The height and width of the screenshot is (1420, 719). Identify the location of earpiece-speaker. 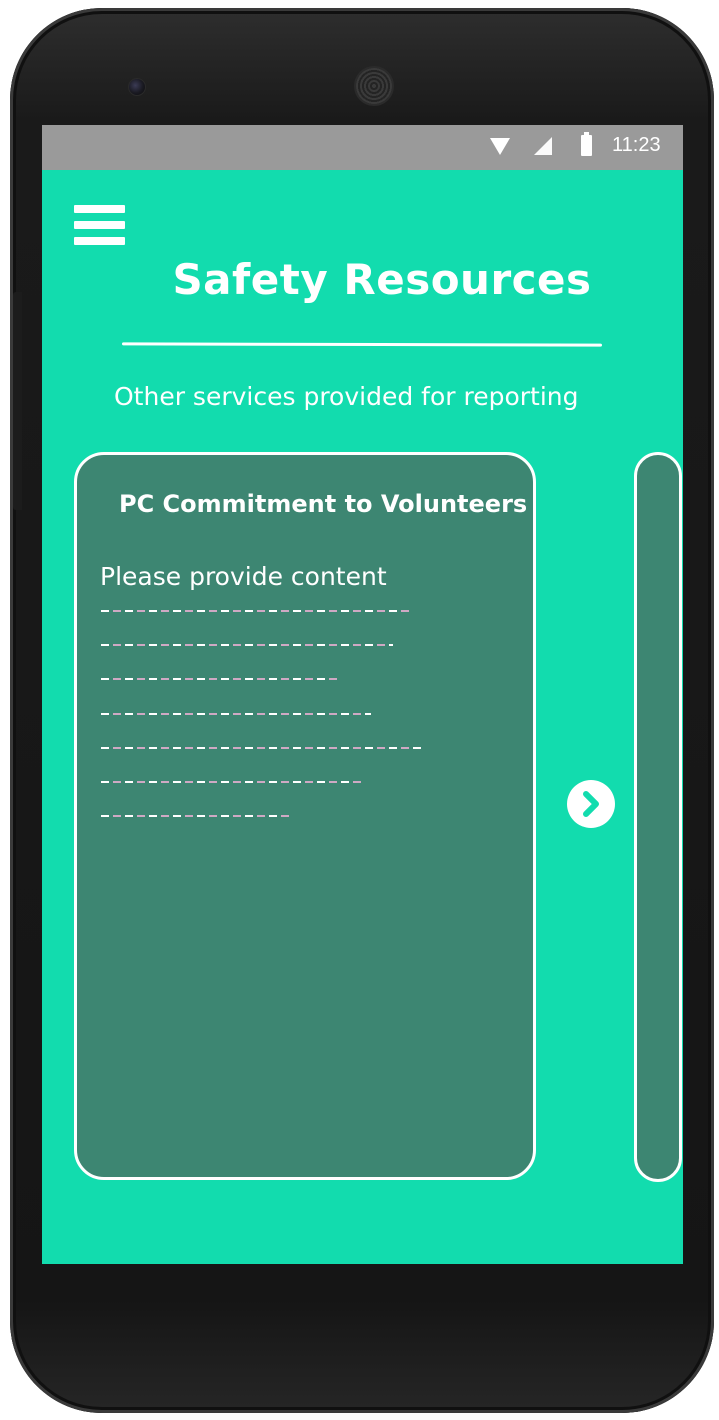
(374, 86).